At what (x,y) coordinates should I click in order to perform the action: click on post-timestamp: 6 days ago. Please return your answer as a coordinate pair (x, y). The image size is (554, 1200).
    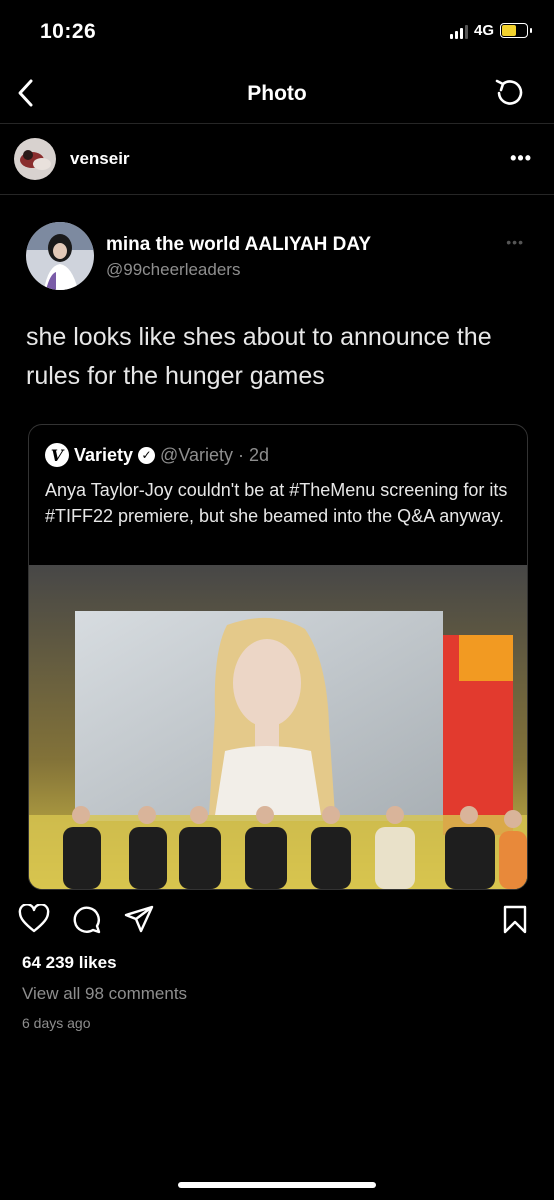
    Looking at the image, I should click on (56, 1023).